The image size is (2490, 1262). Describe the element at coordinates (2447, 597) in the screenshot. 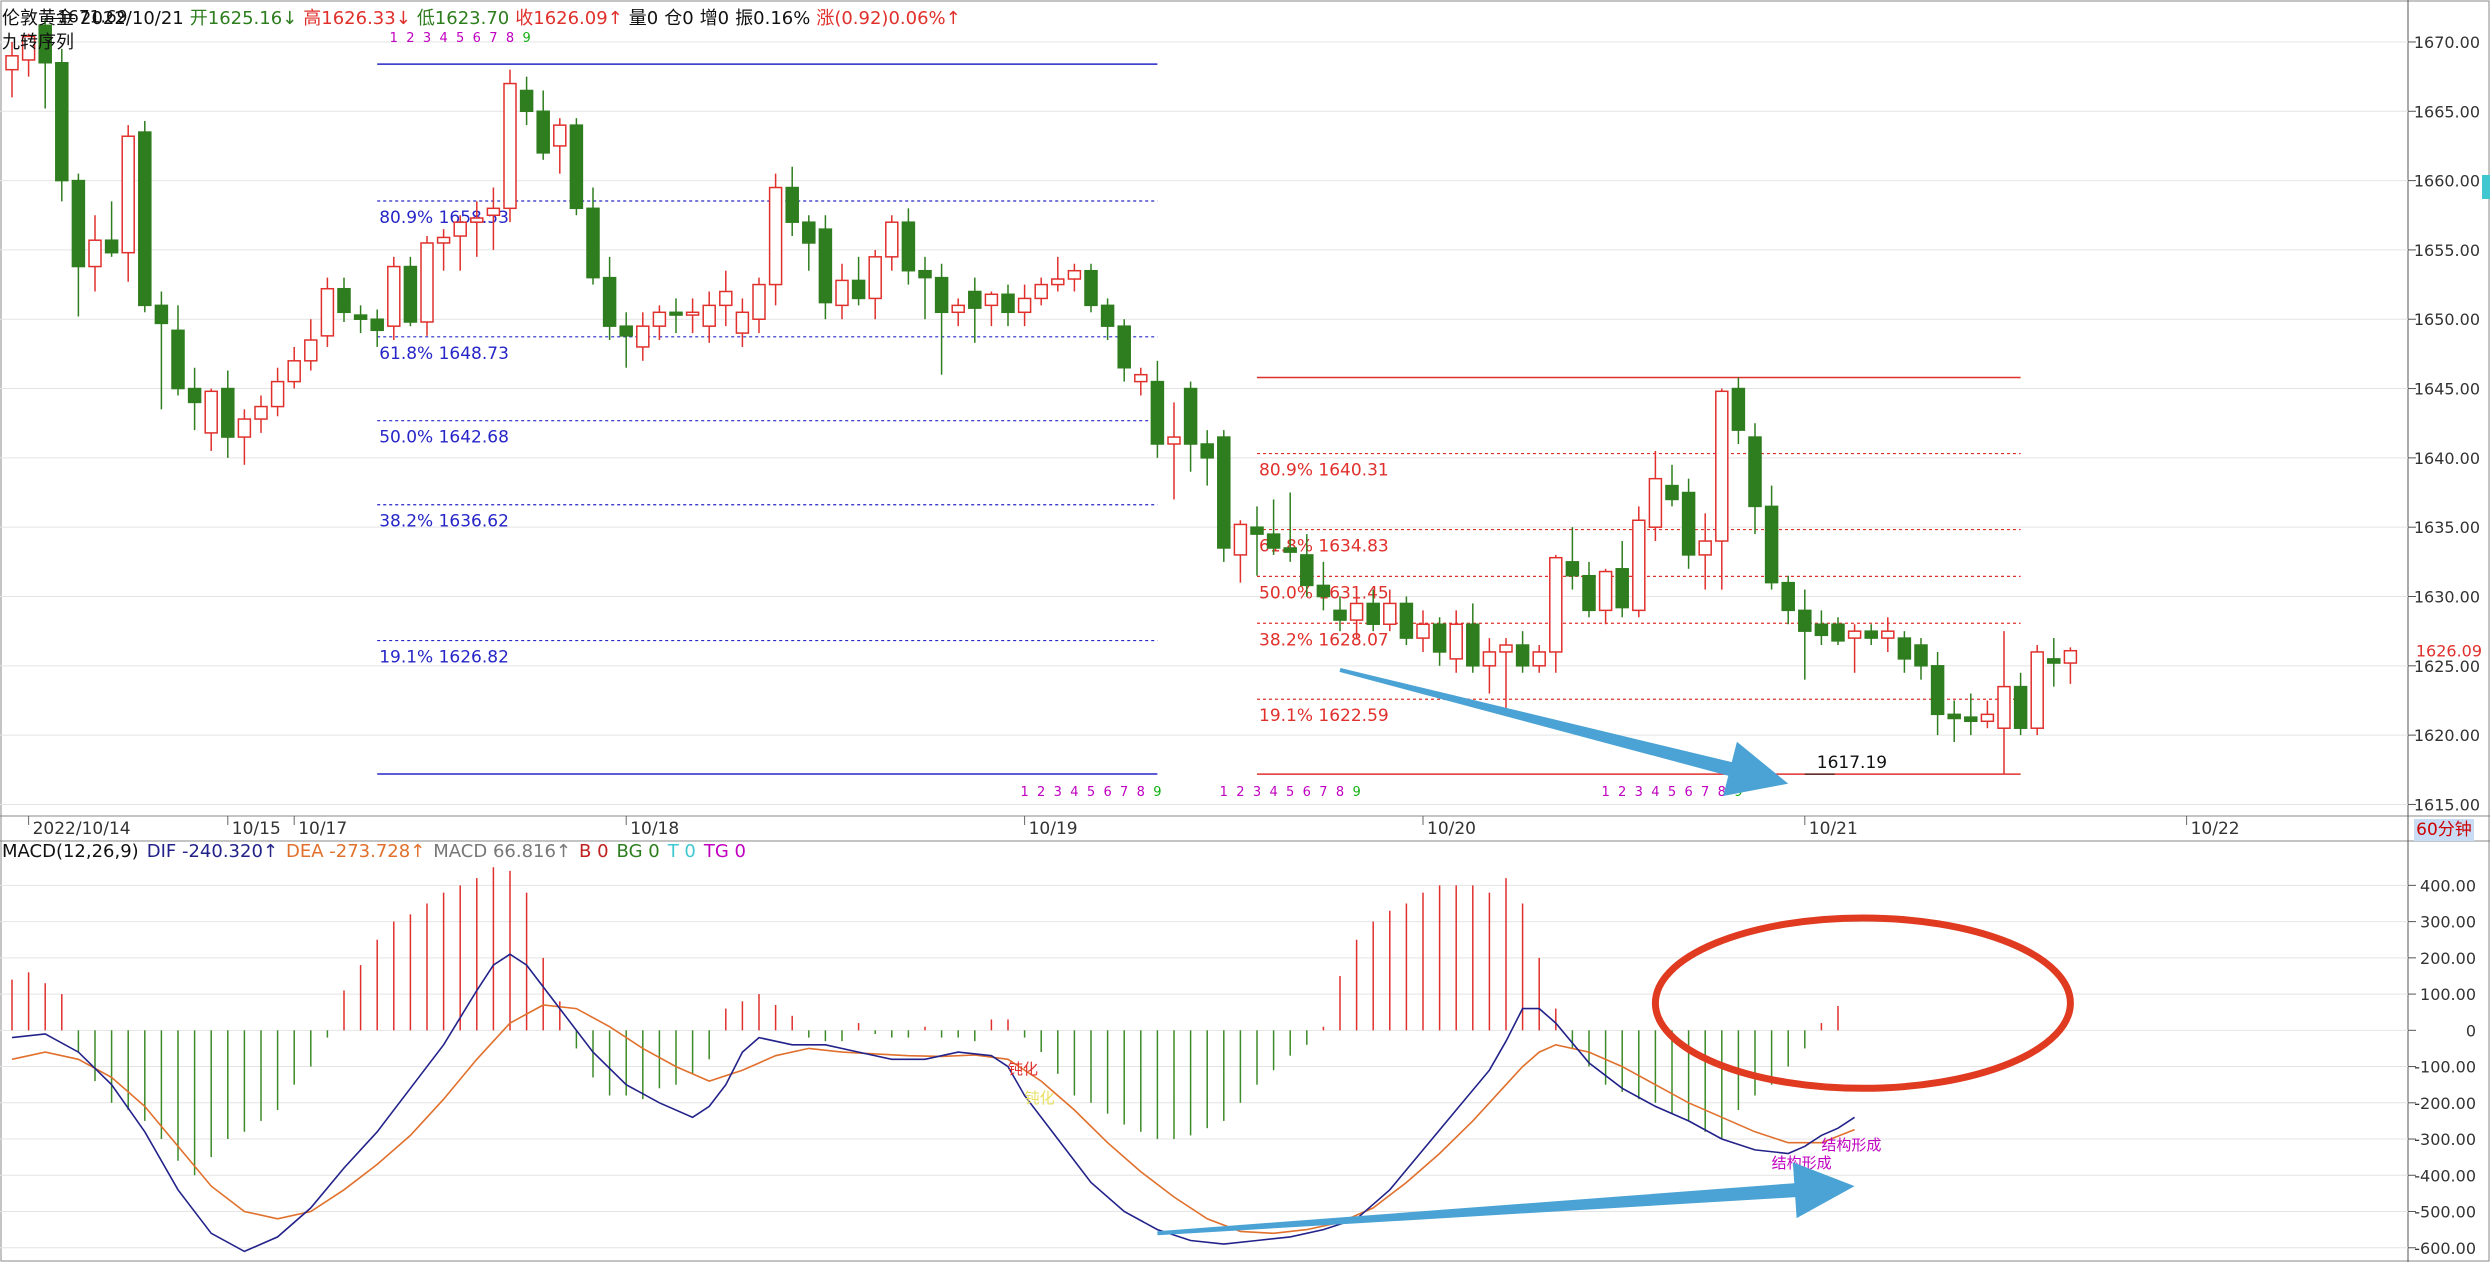

I see `price-tick-label: 1630.00` at that location.